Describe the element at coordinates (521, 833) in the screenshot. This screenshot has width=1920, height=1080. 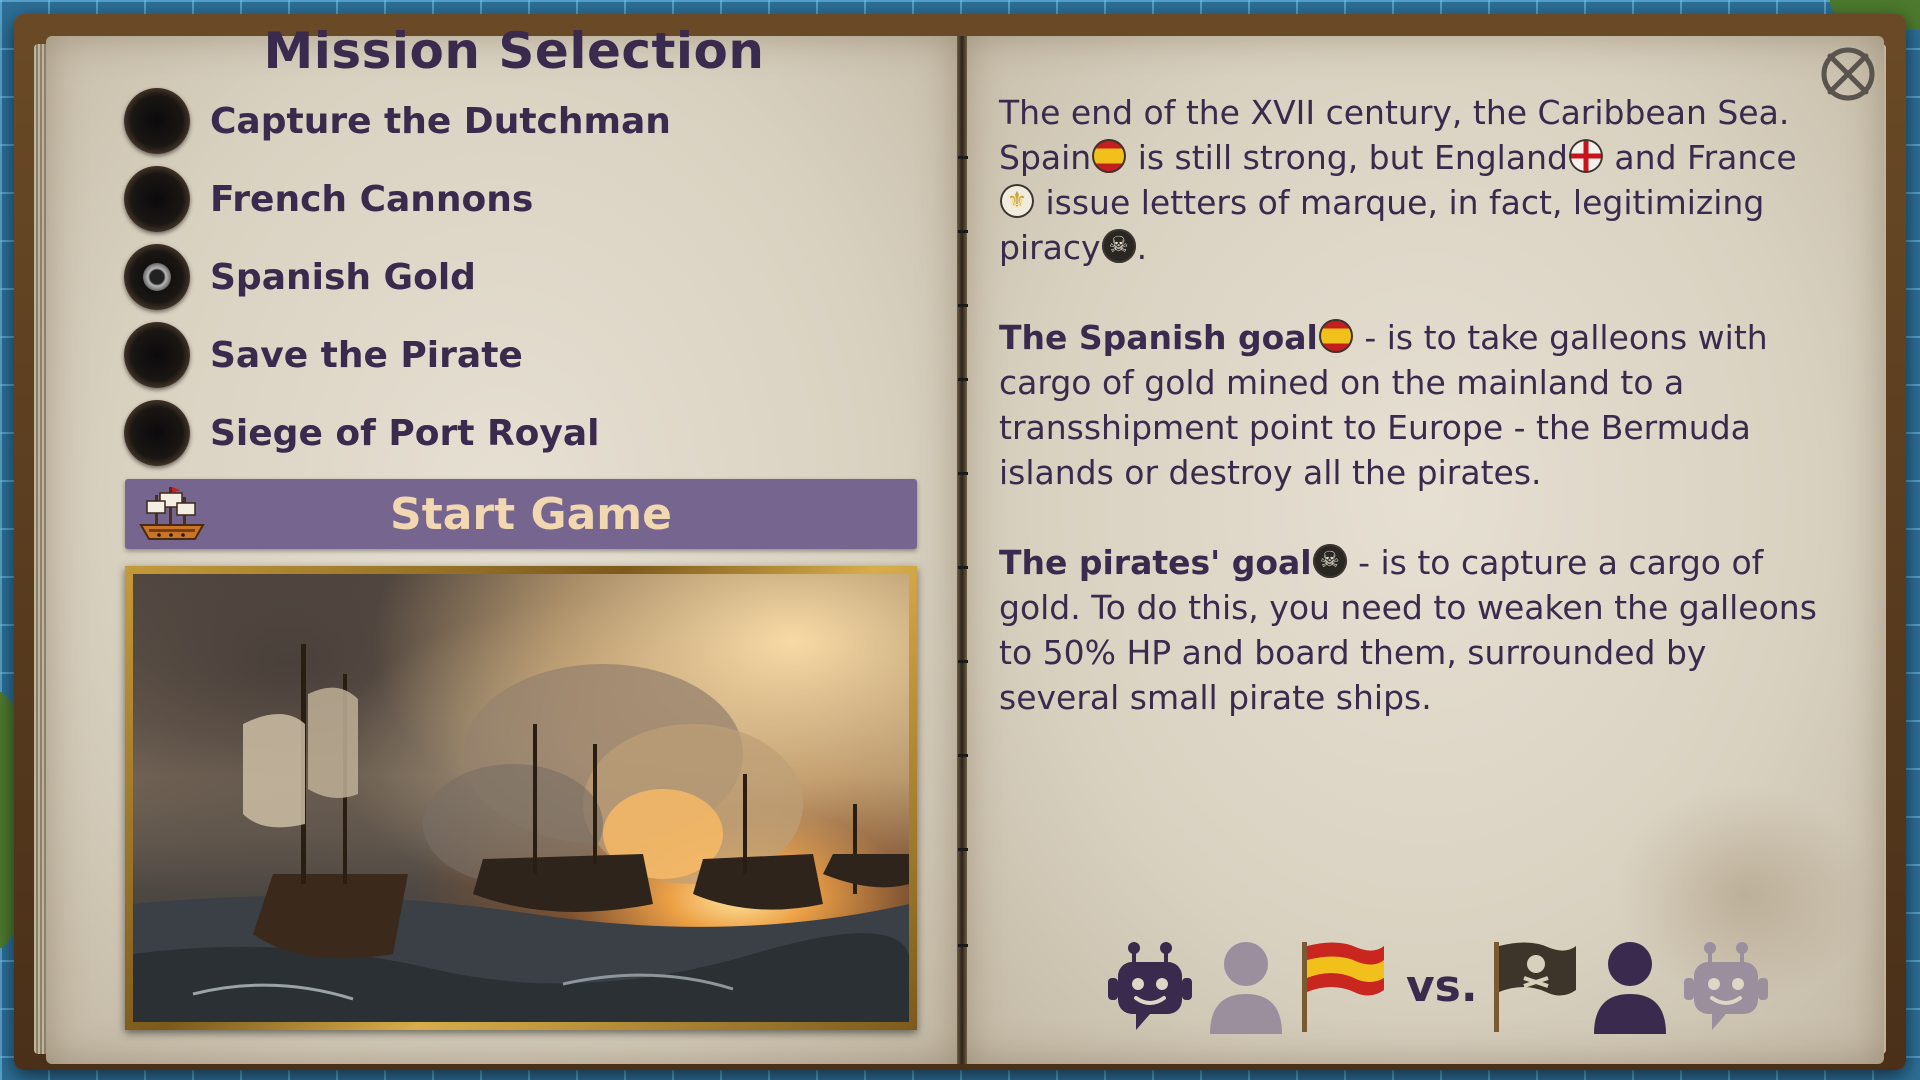
I see `painting-art` at that location.